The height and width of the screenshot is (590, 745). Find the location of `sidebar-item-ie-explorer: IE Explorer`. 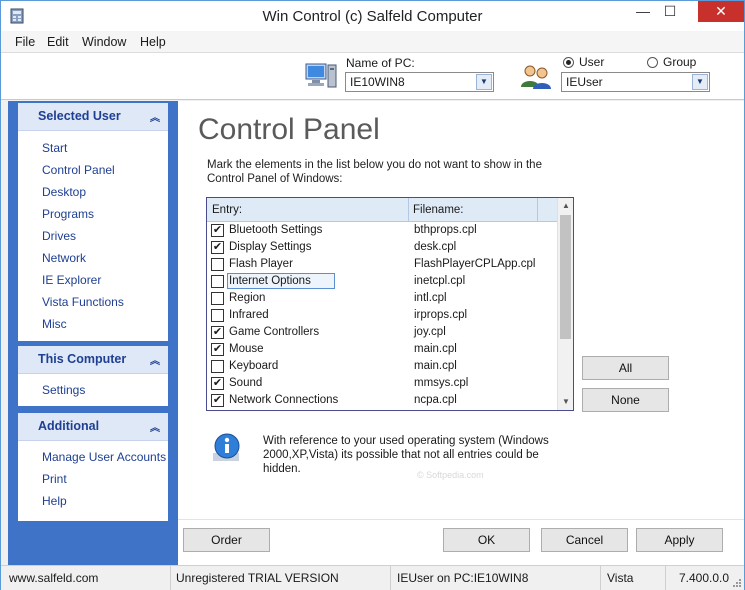

sidebar-item-ie-explorer: IE Explorer is located at coordinates (71, 280).